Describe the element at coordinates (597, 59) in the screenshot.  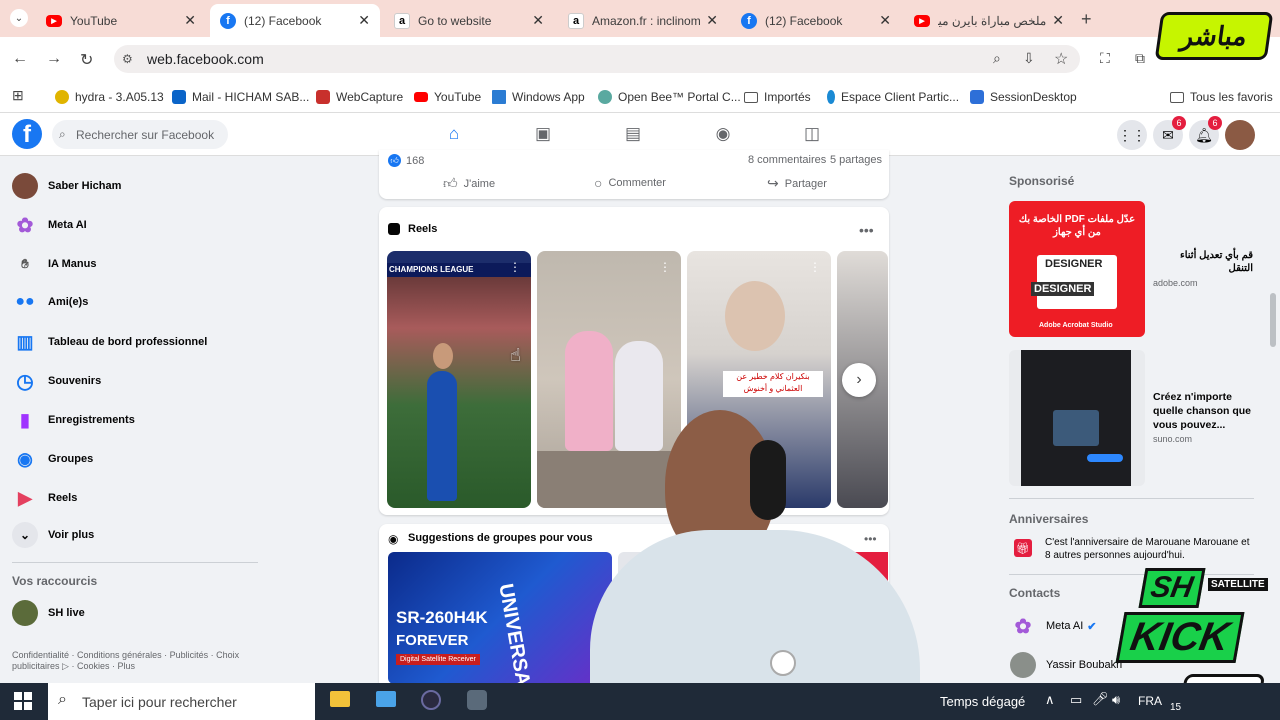
I see `address-input: web.facebook.com` at that location.